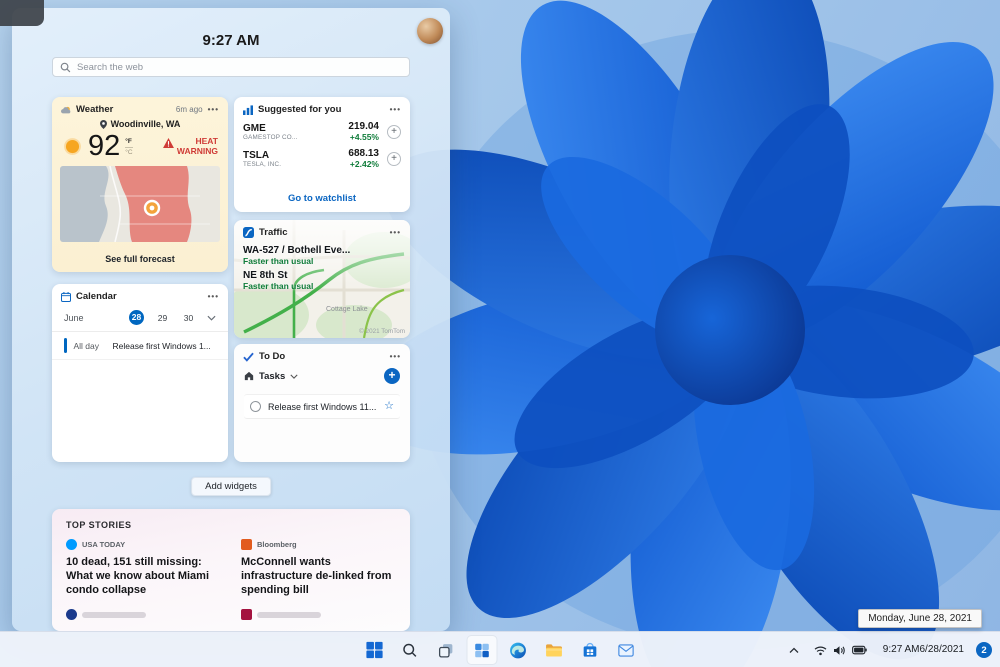 Image resolution: width=1000 pixels, height=667 pixels. What do you see at coordinates (942, 649) in the screenshot?
I see `tray-date: 6/28/2021` at bounding box center [942, 649].